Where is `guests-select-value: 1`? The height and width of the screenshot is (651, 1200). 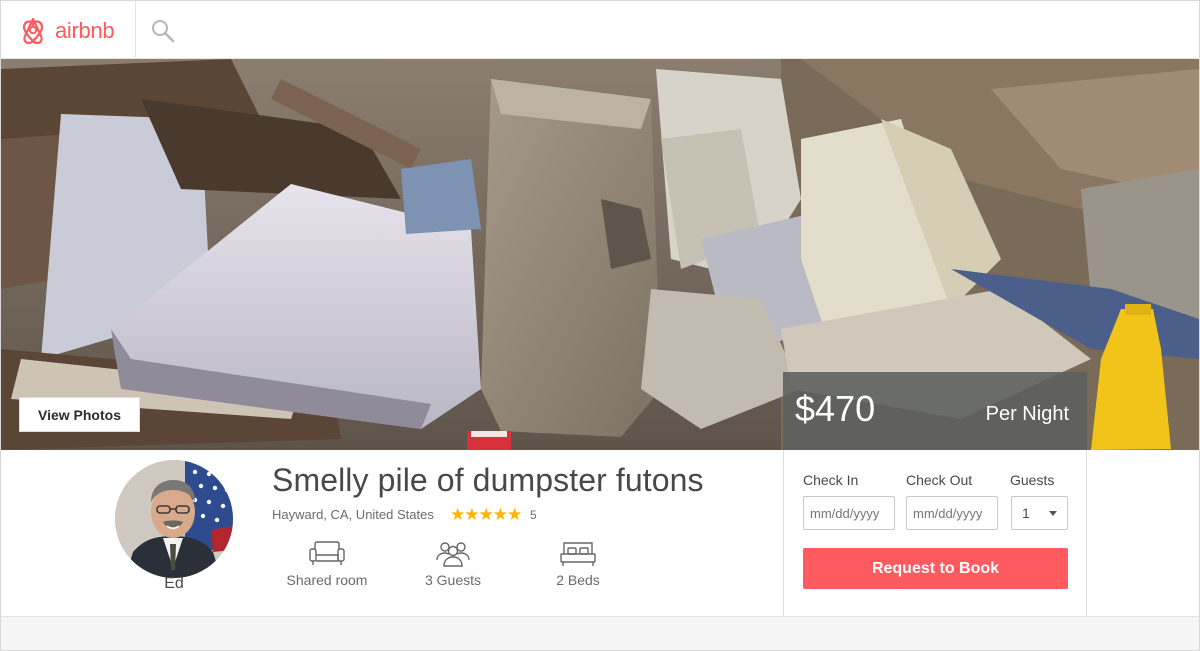
guests-select-value: 1 is located at coordinates (1026, 513).